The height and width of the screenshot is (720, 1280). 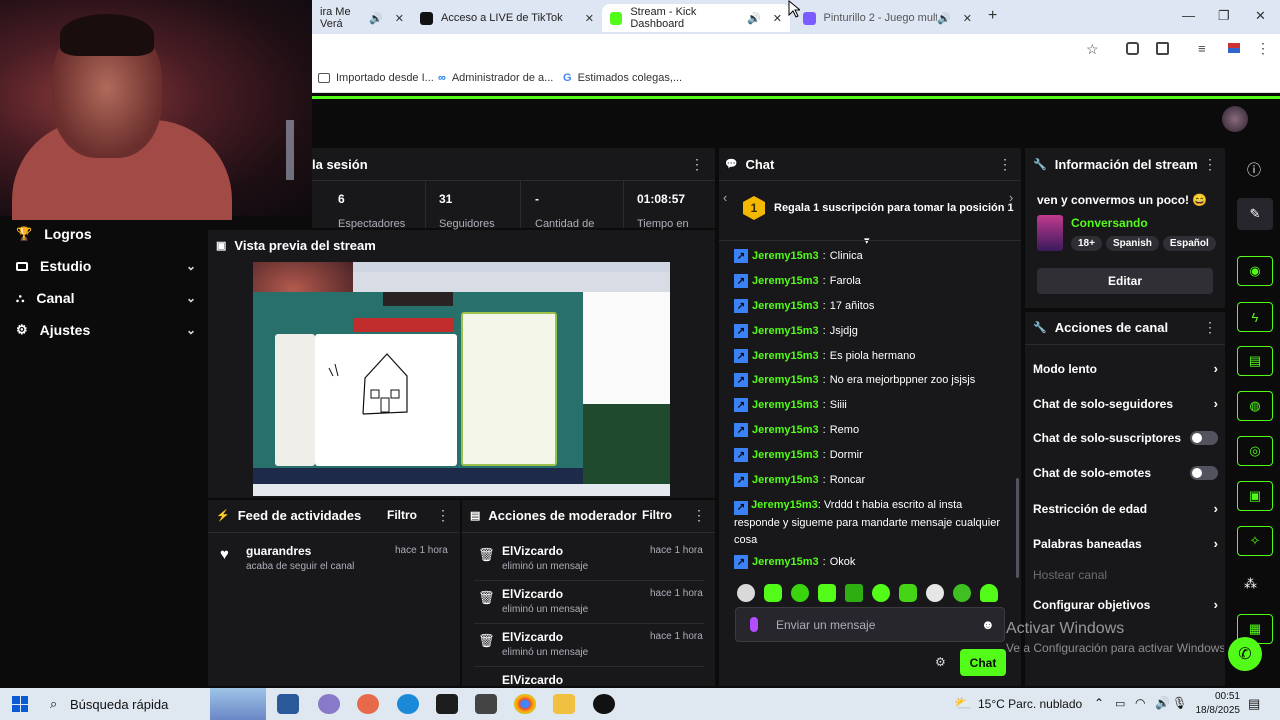 I want to click on nav-item-ajustes: ⚙ Ajustes ⌄, so click(x=106, y=330).